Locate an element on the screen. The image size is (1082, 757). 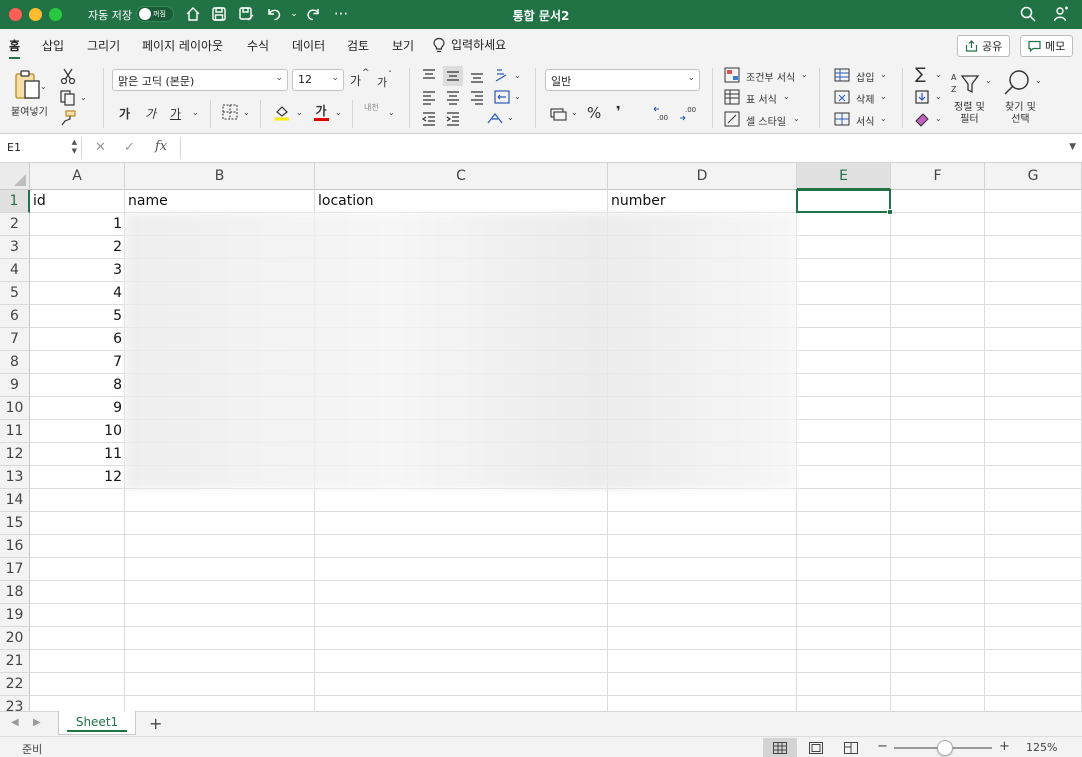
align-middle-icon is located at coordinates (453, 76).